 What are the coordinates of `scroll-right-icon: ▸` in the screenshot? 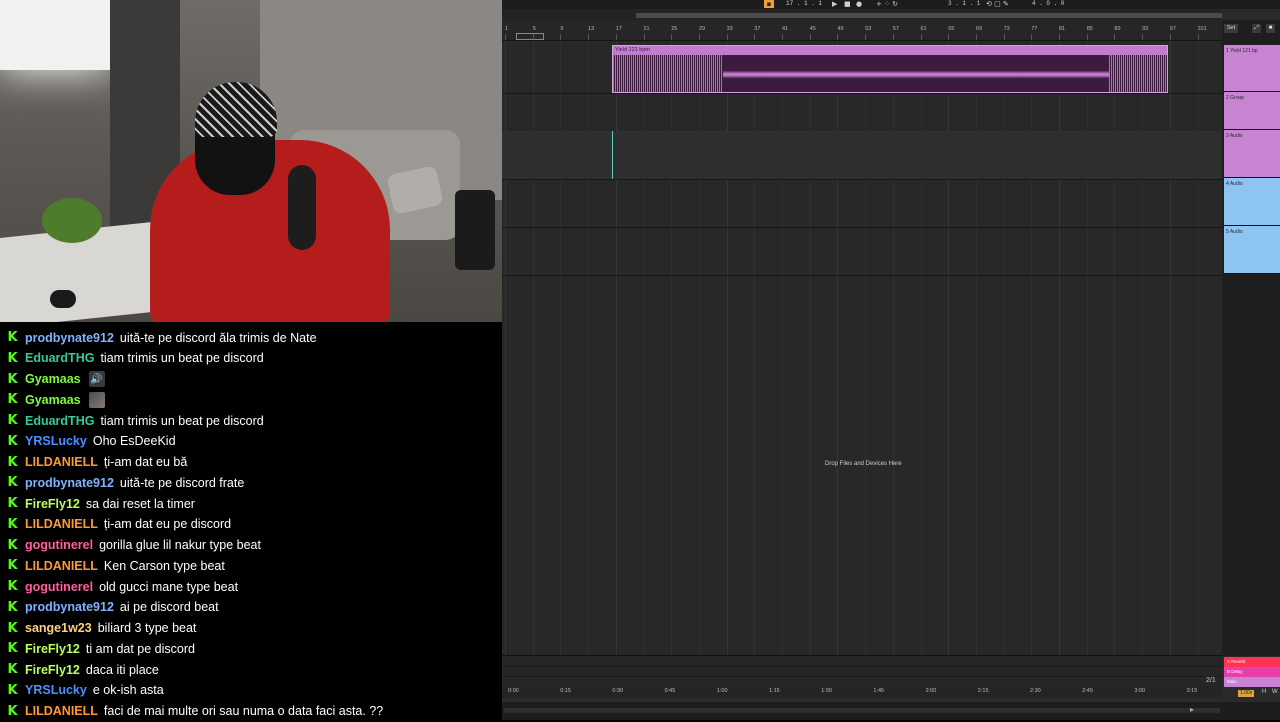 It's located at (1192, 709).